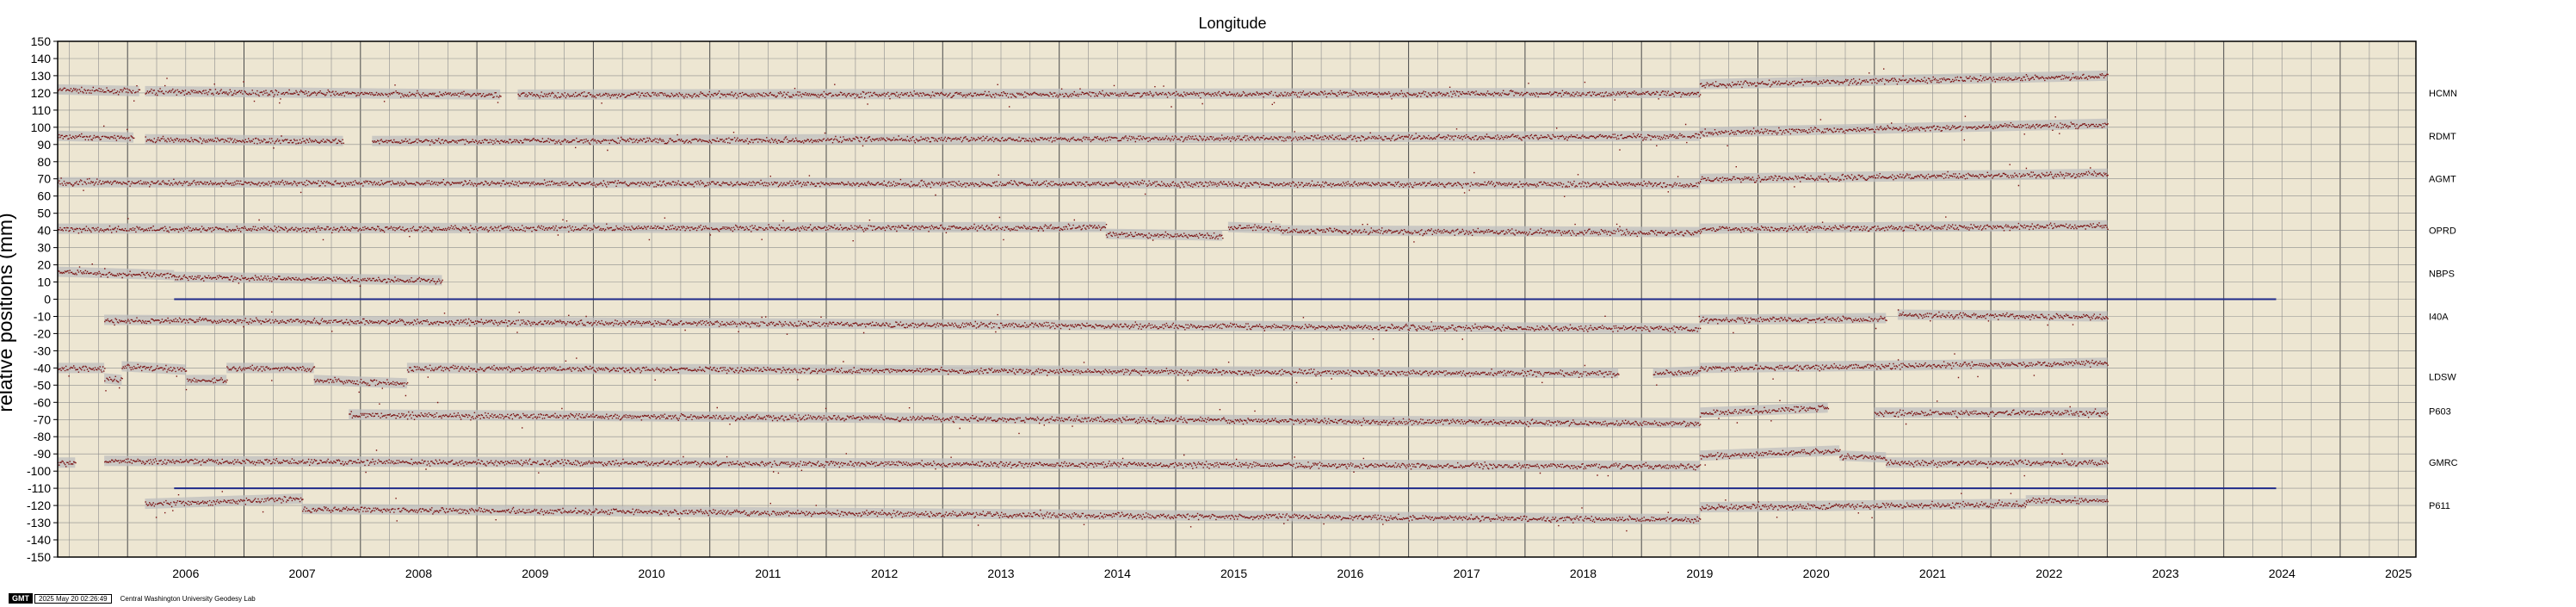  I want to click on y-tick-label: 50, so click(44, 213).